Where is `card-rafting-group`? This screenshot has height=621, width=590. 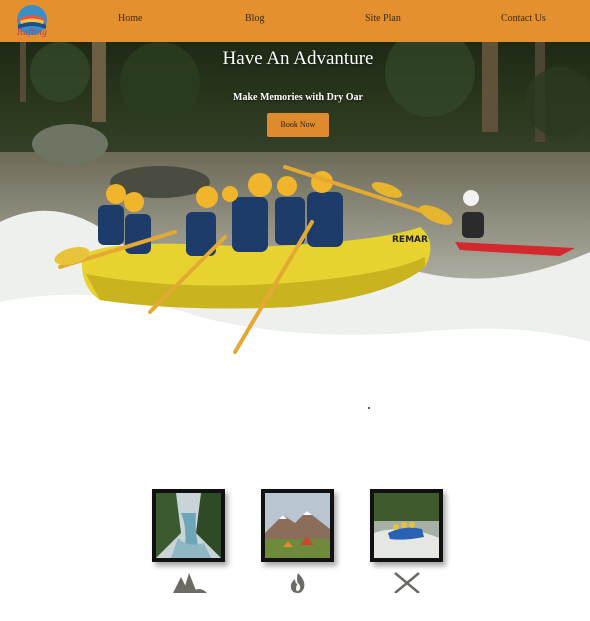 card-rafting-group is located at coordinates (406, 525).